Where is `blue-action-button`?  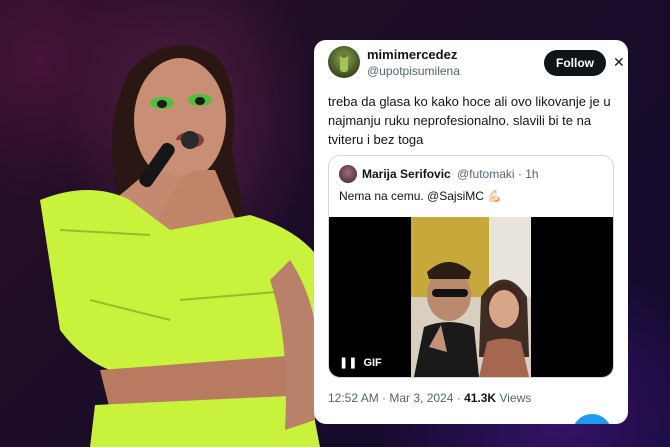 blue-action-button is located at coordinates (592, 419).